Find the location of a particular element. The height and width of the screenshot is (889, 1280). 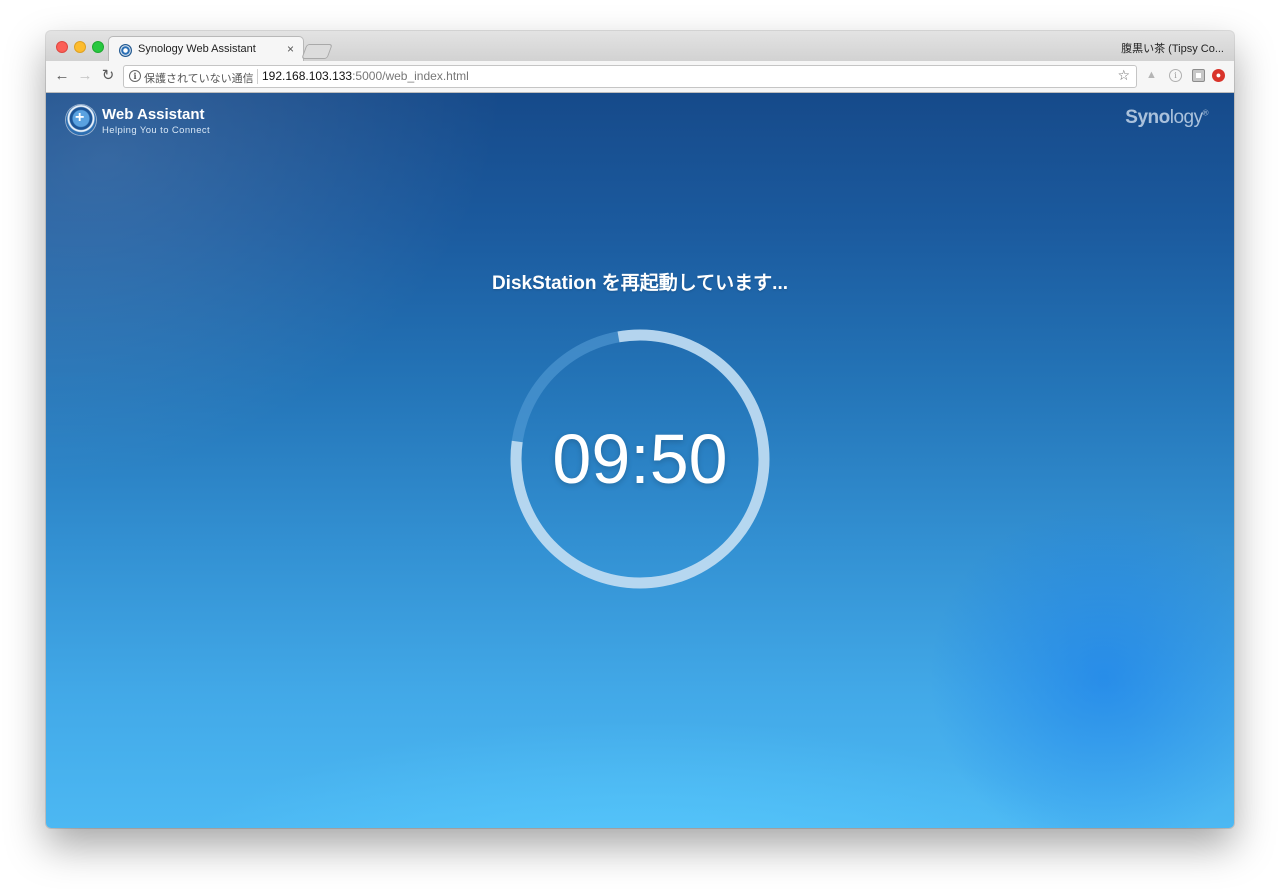

synology-logo: Synology® is located at coordinates (1166, 118).